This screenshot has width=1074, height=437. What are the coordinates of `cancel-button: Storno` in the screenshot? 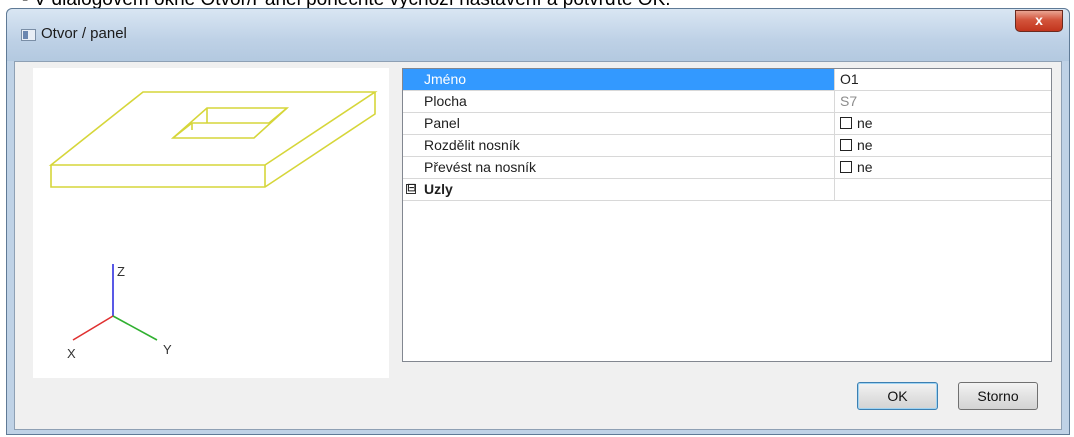 It's located at (998, 396).